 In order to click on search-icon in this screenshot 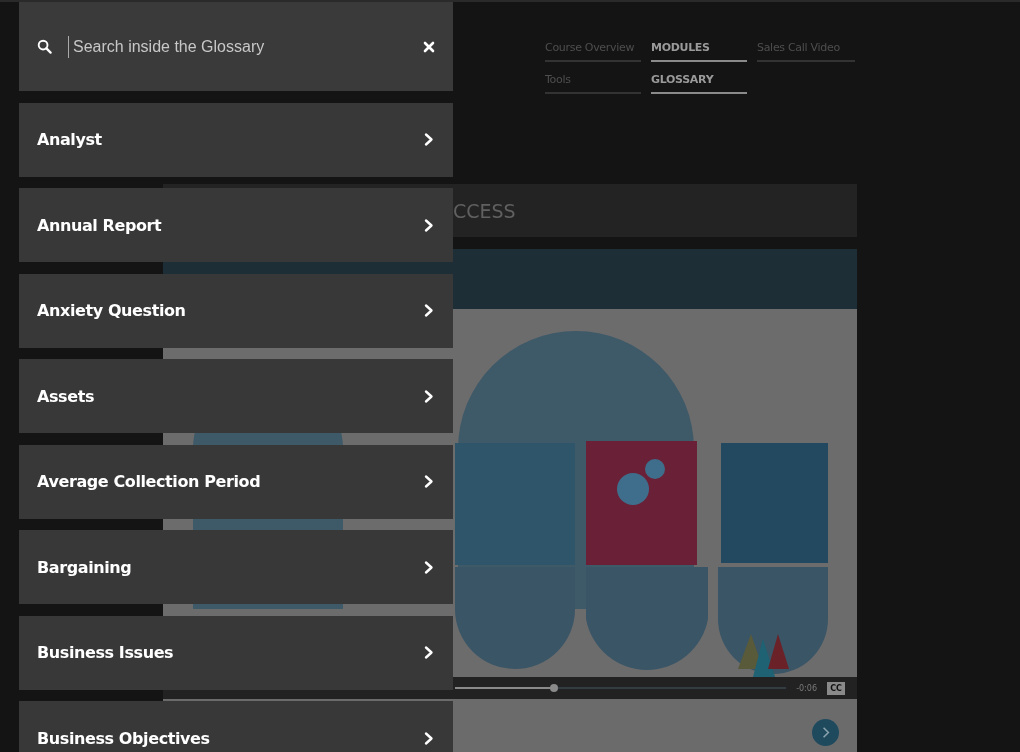, I will do `click(44, 46)`.